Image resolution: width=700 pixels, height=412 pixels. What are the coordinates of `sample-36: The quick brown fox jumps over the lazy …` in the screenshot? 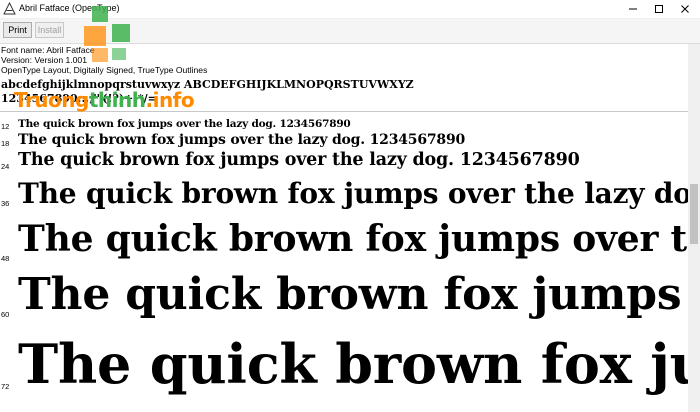 It's located at (353, 193).